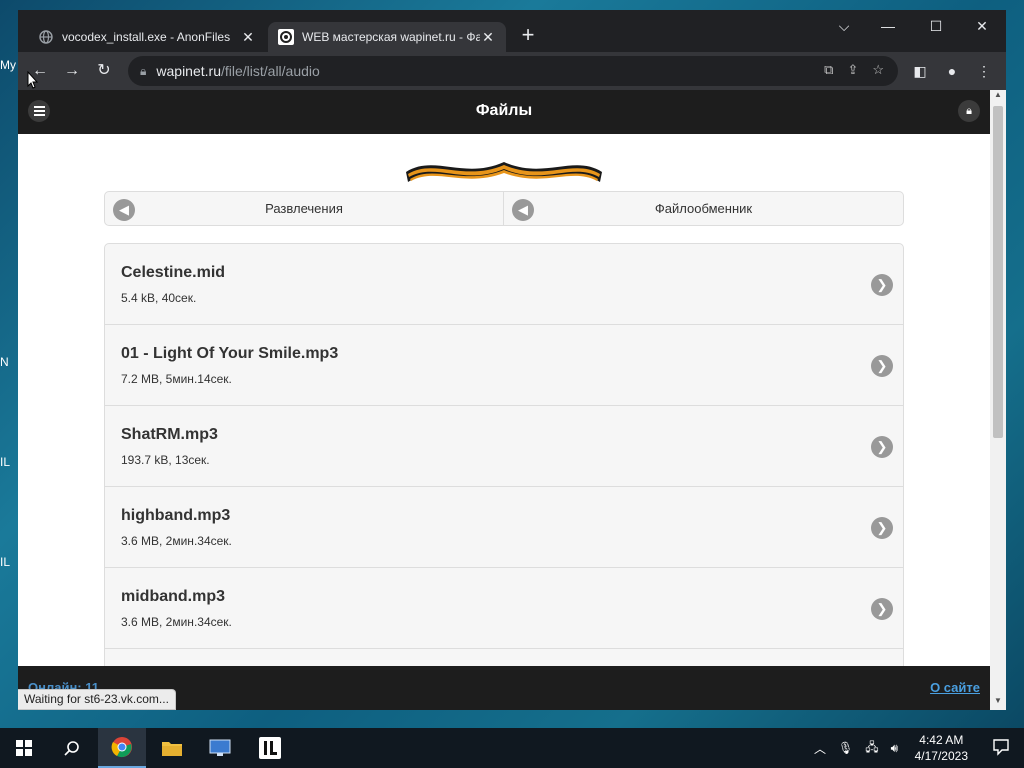 Image resolution: width=1024 pixels, height=768 pixels. What do you see at coordinates (895, 748) in the screenshot?
I see `volume-icon: 🔊︎` at bounding box center [895, 748].